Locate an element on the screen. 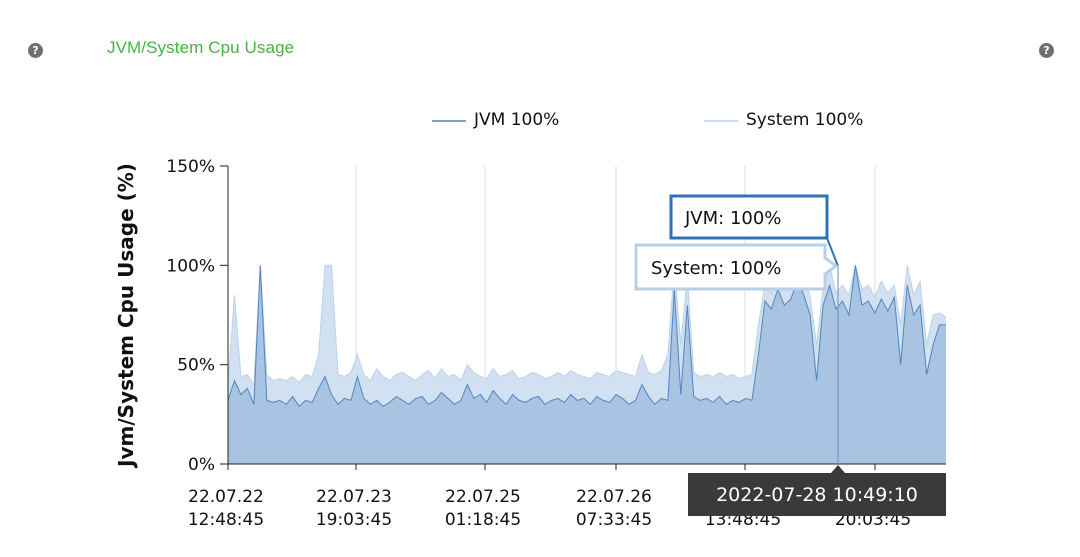 The height and width of the screenshot is (557, 1080). x-tick-time: 01:18:45 is located at coordinates (483, 520).